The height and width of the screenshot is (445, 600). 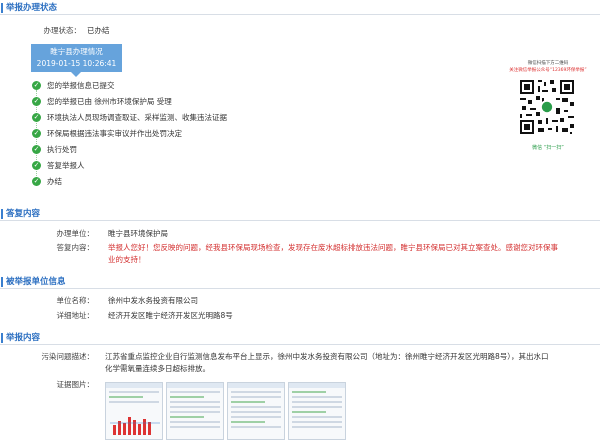 What do you see at coordinates (182, 184) in the screenshot?
I see `step-item: ✓ 办结` at bounding box center [182, 184].